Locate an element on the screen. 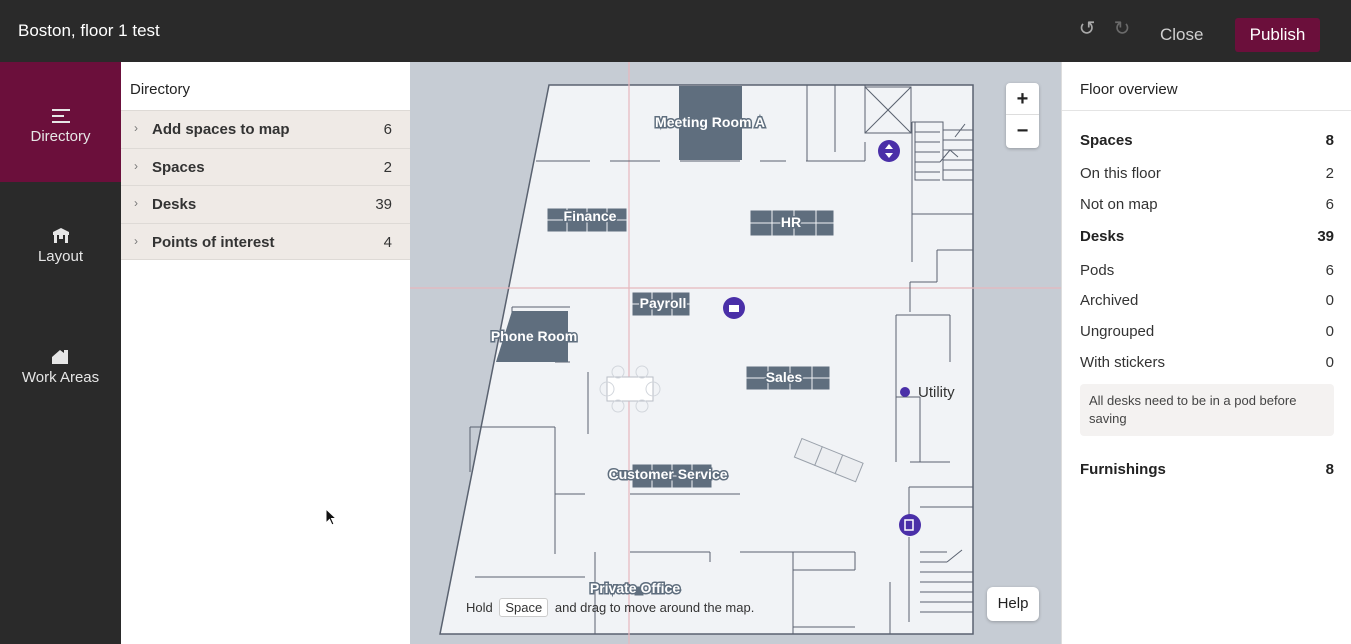 This screenshot has height=644, width=1351. house-icon is located at coordinates (60, 357).